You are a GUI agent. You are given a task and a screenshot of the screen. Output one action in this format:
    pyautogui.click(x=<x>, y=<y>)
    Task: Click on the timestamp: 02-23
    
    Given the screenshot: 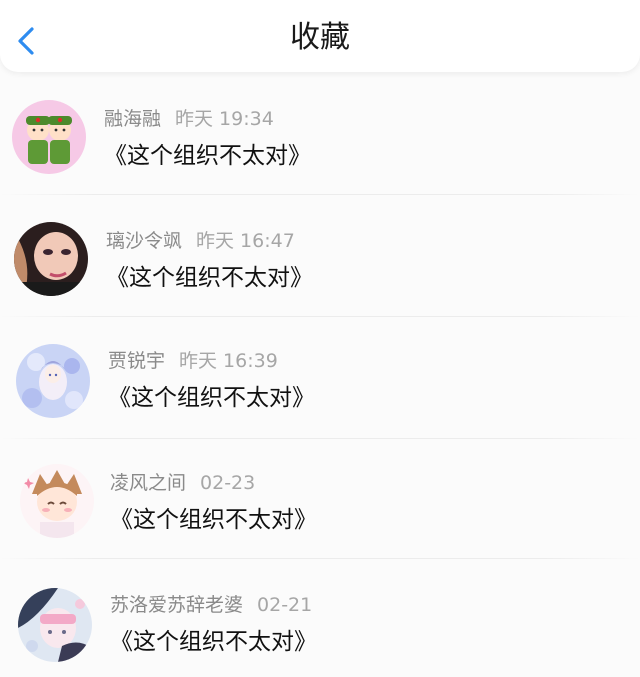 What is the action you would take?
    pyautogui.click(x=228, y=483)
    